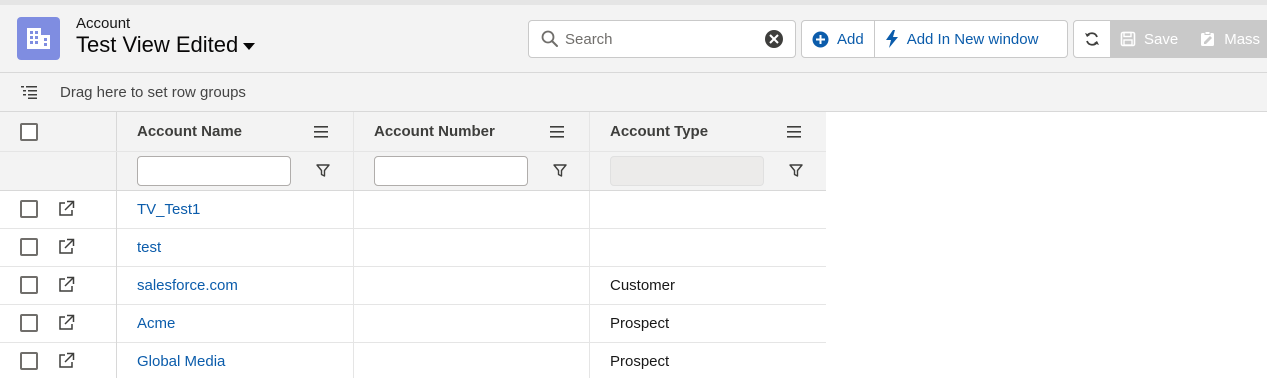 The image size is (1267, 378). I want to click on table-row: Acme Prospect, so click(413, 324).